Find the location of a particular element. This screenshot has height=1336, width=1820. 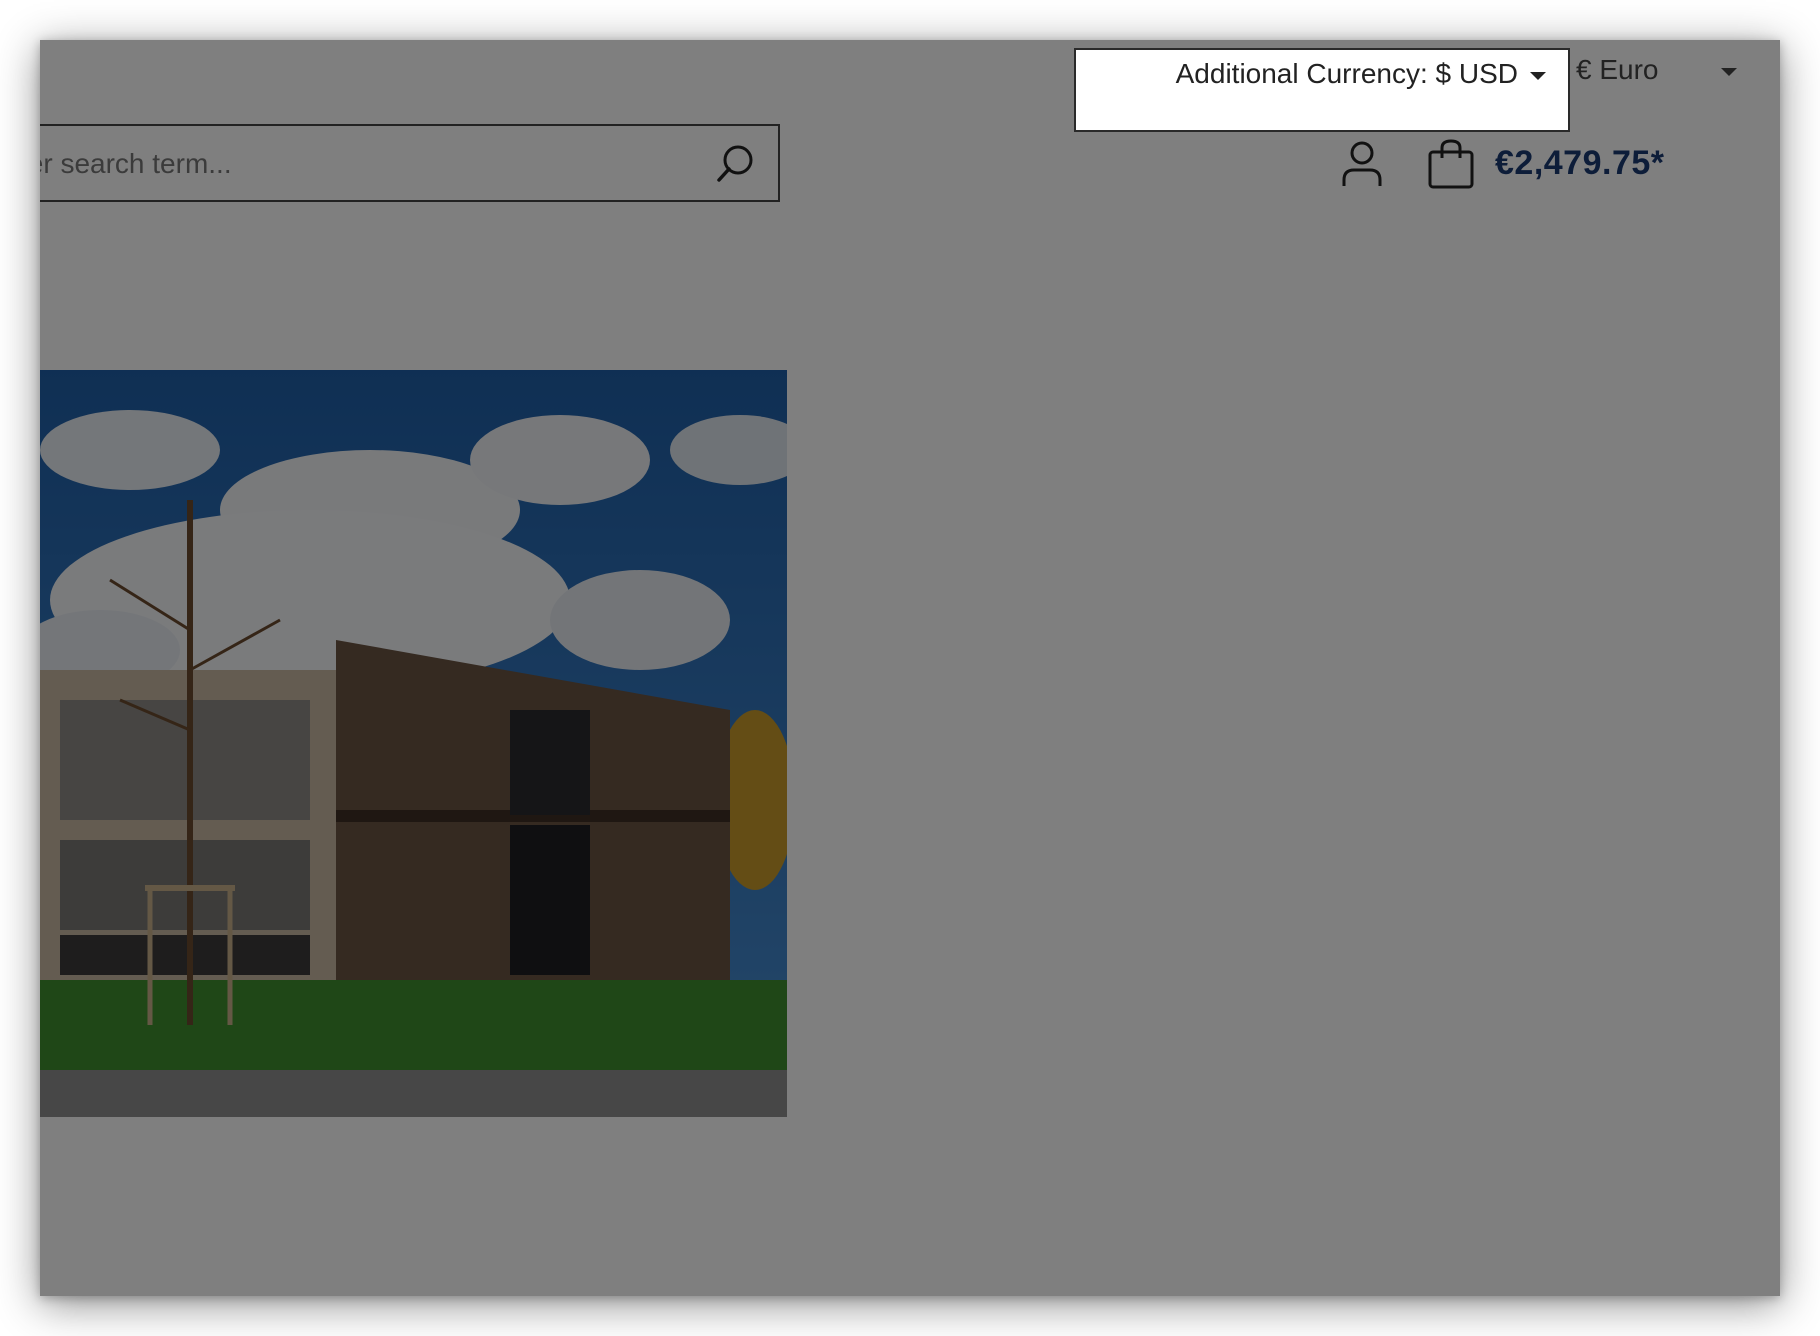

additional-currency-label: Additional Currency: $ USD is located at coordinates (1346, 73).